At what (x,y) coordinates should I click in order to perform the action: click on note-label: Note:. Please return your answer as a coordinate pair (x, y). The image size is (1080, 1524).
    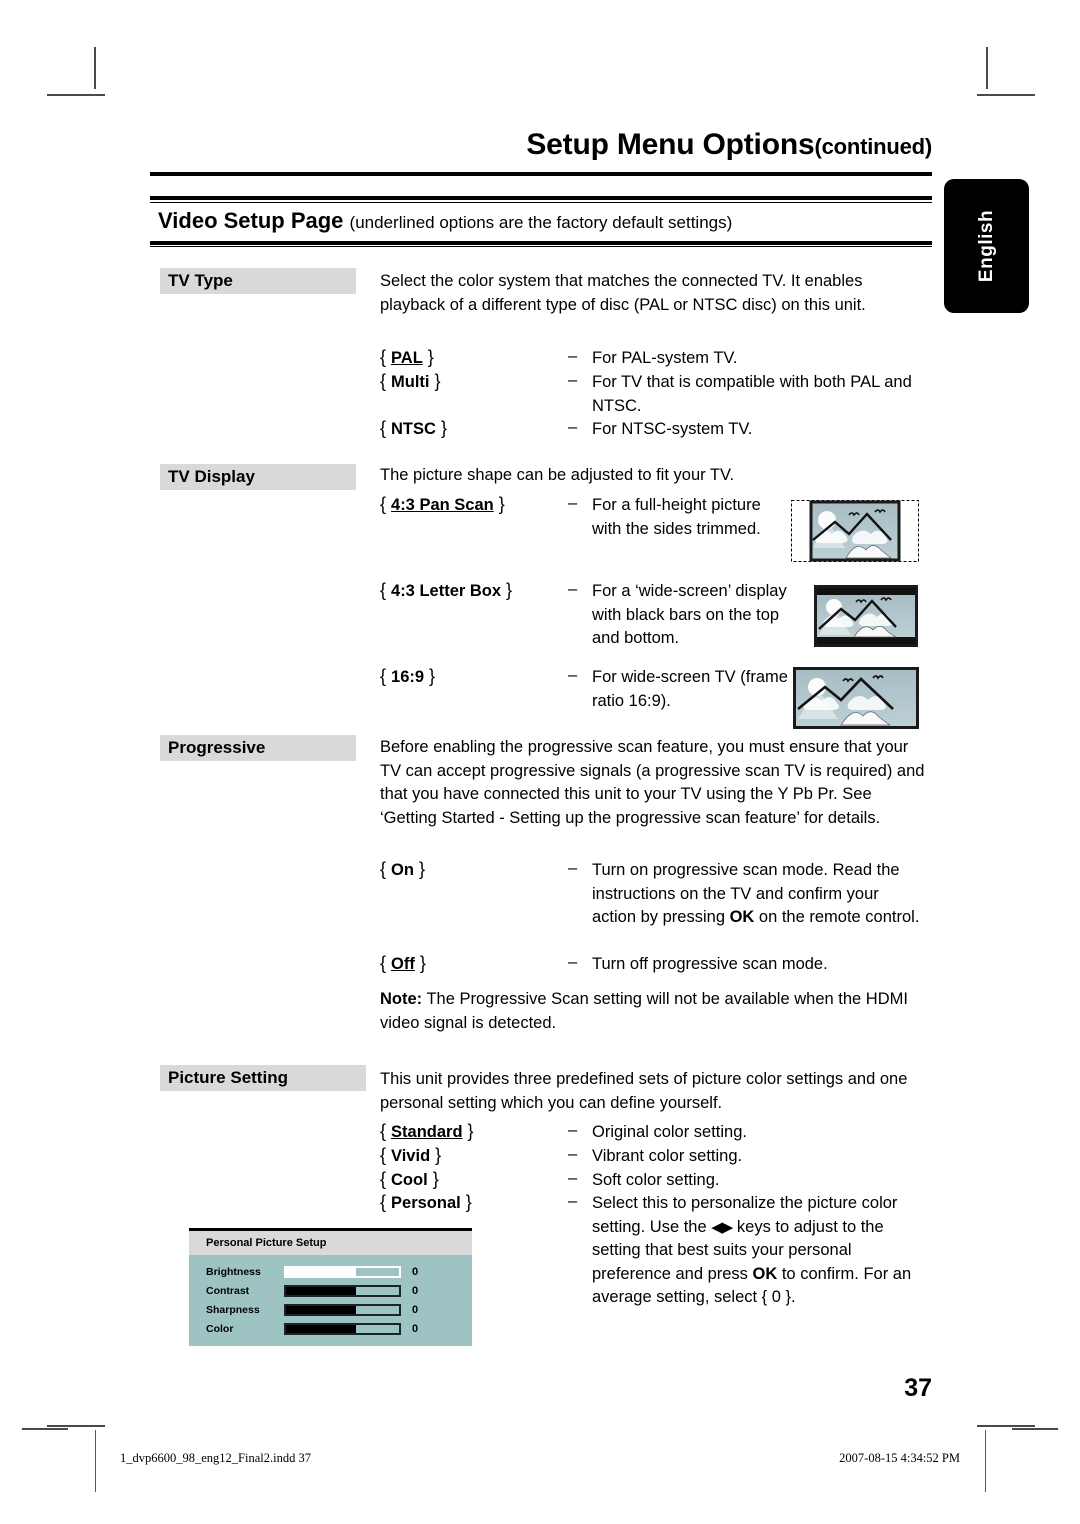
    Looking at the image, I should click on (401, 999).